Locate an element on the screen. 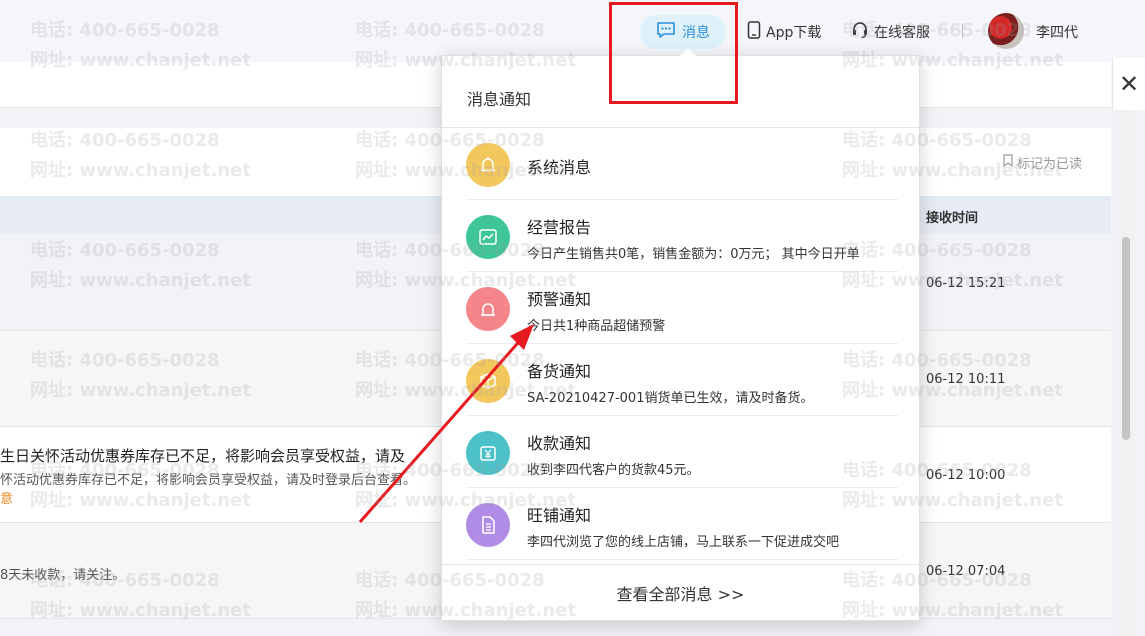 This screenshot has width=1145, height=636. headset-icon is located at coordinates (860, 32).